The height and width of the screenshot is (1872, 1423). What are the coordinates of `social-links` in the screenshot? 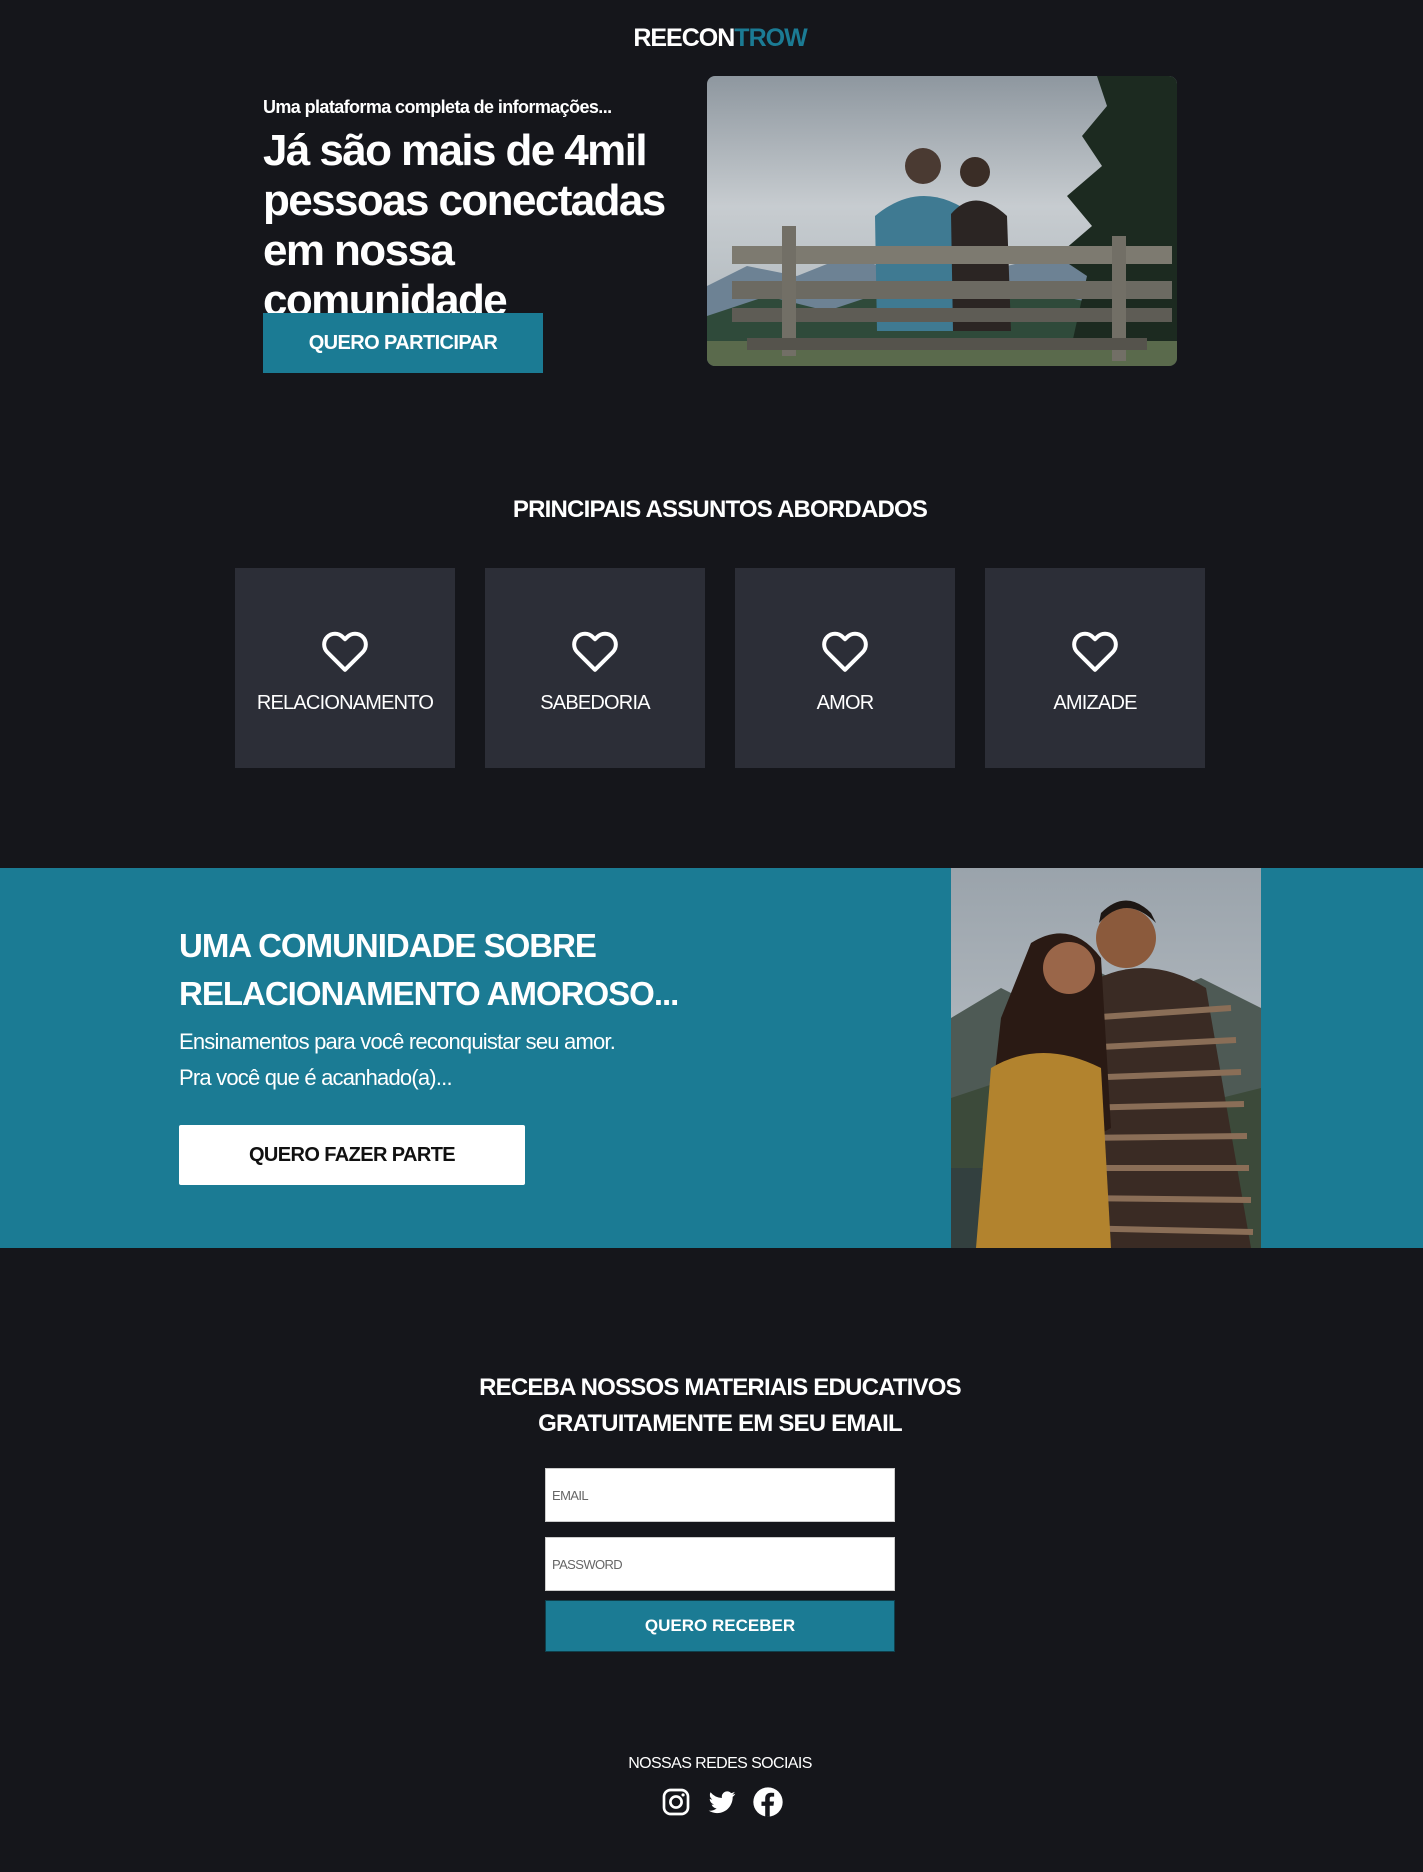 It's located at (721, 1802).